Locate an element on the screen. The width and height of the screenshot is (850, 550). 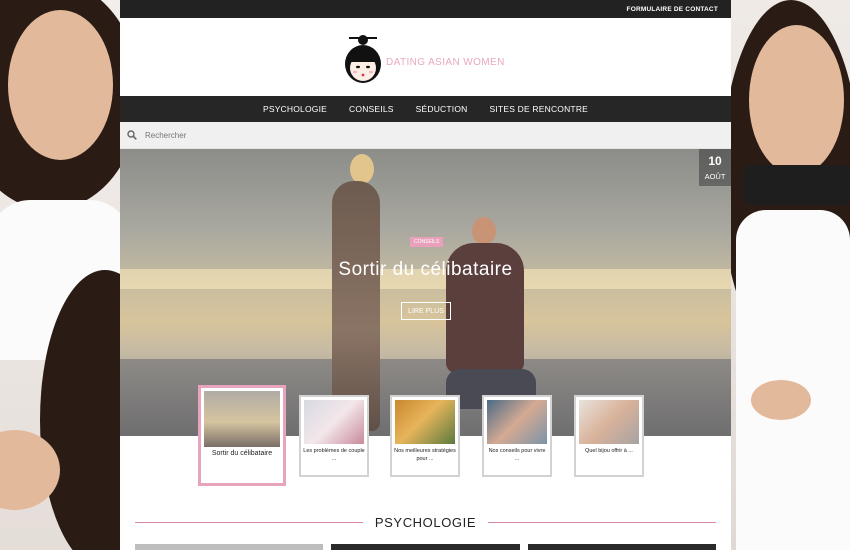
search-icon is located at coordinates (132, 135).